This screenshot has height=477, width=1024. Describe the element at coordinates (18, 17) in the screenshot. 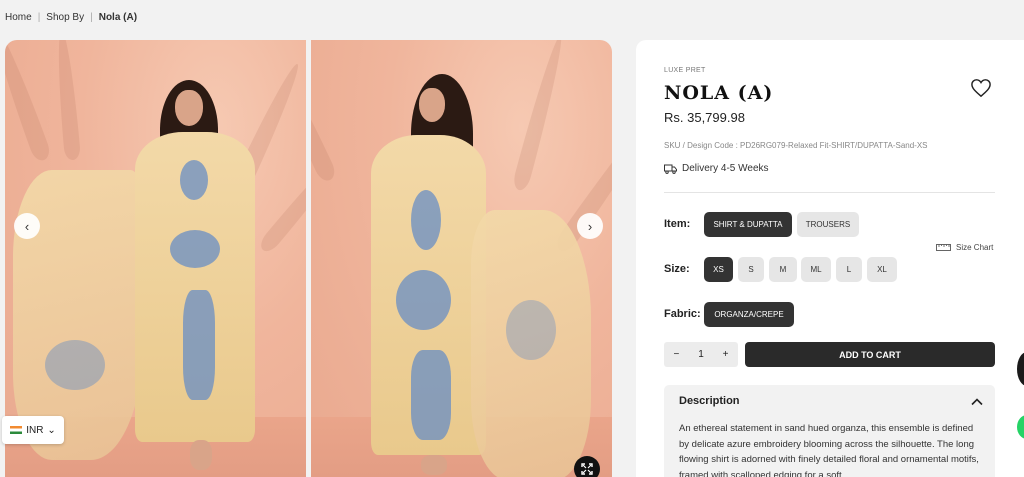

I see `breadcrumb-home: Home` at that location.